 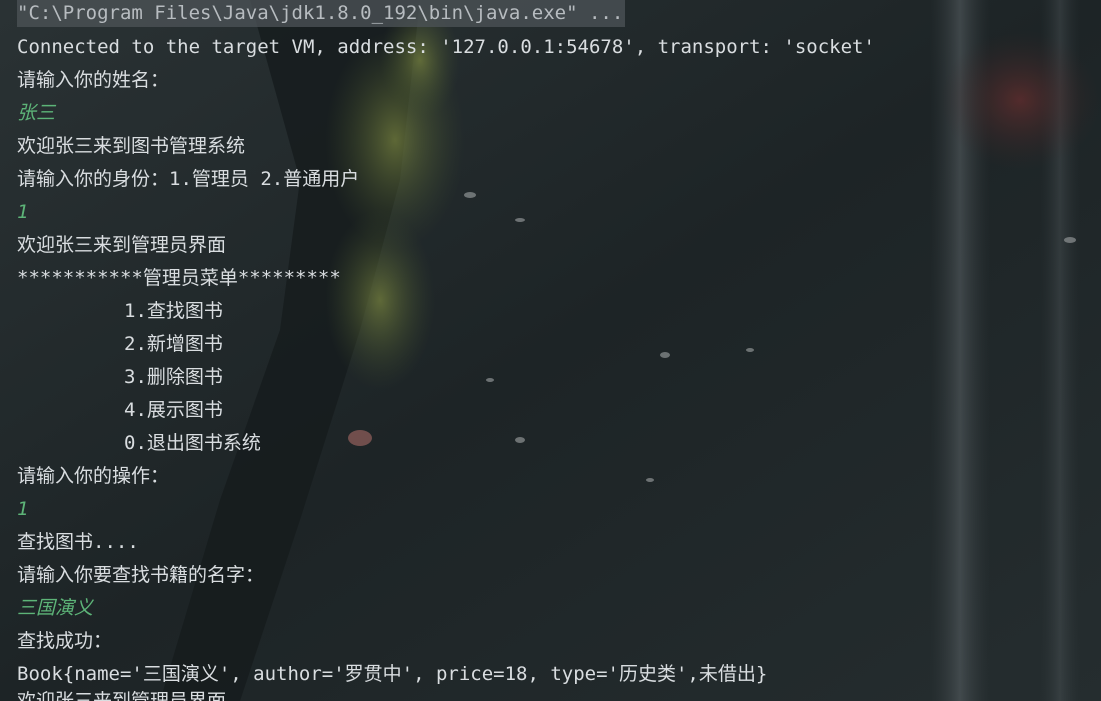 What do you see at coordinates (65, 641) in the screenshot?
I see `find-success-message: 查找成功：` at bounding box center [65, 641].